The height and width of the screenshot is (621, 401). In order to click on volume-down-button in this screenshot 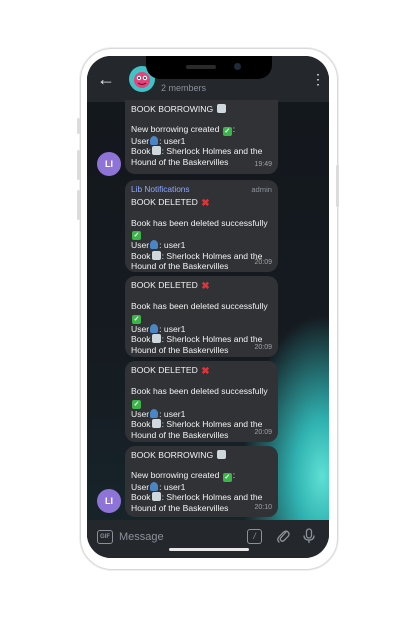, I will do `click(78, 205)`.